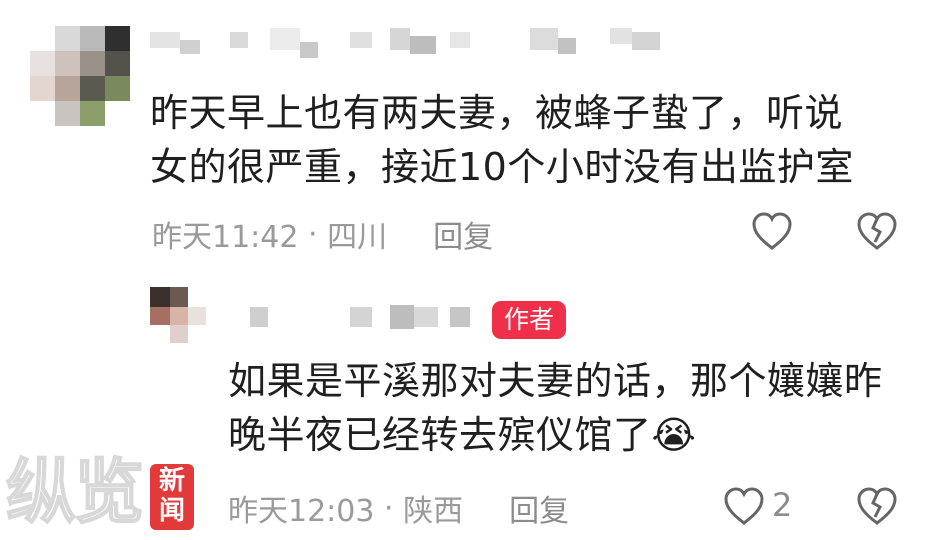 This screenshot has width=940, height=540. I want to click on author-badge: 作者, so click(529, 320).